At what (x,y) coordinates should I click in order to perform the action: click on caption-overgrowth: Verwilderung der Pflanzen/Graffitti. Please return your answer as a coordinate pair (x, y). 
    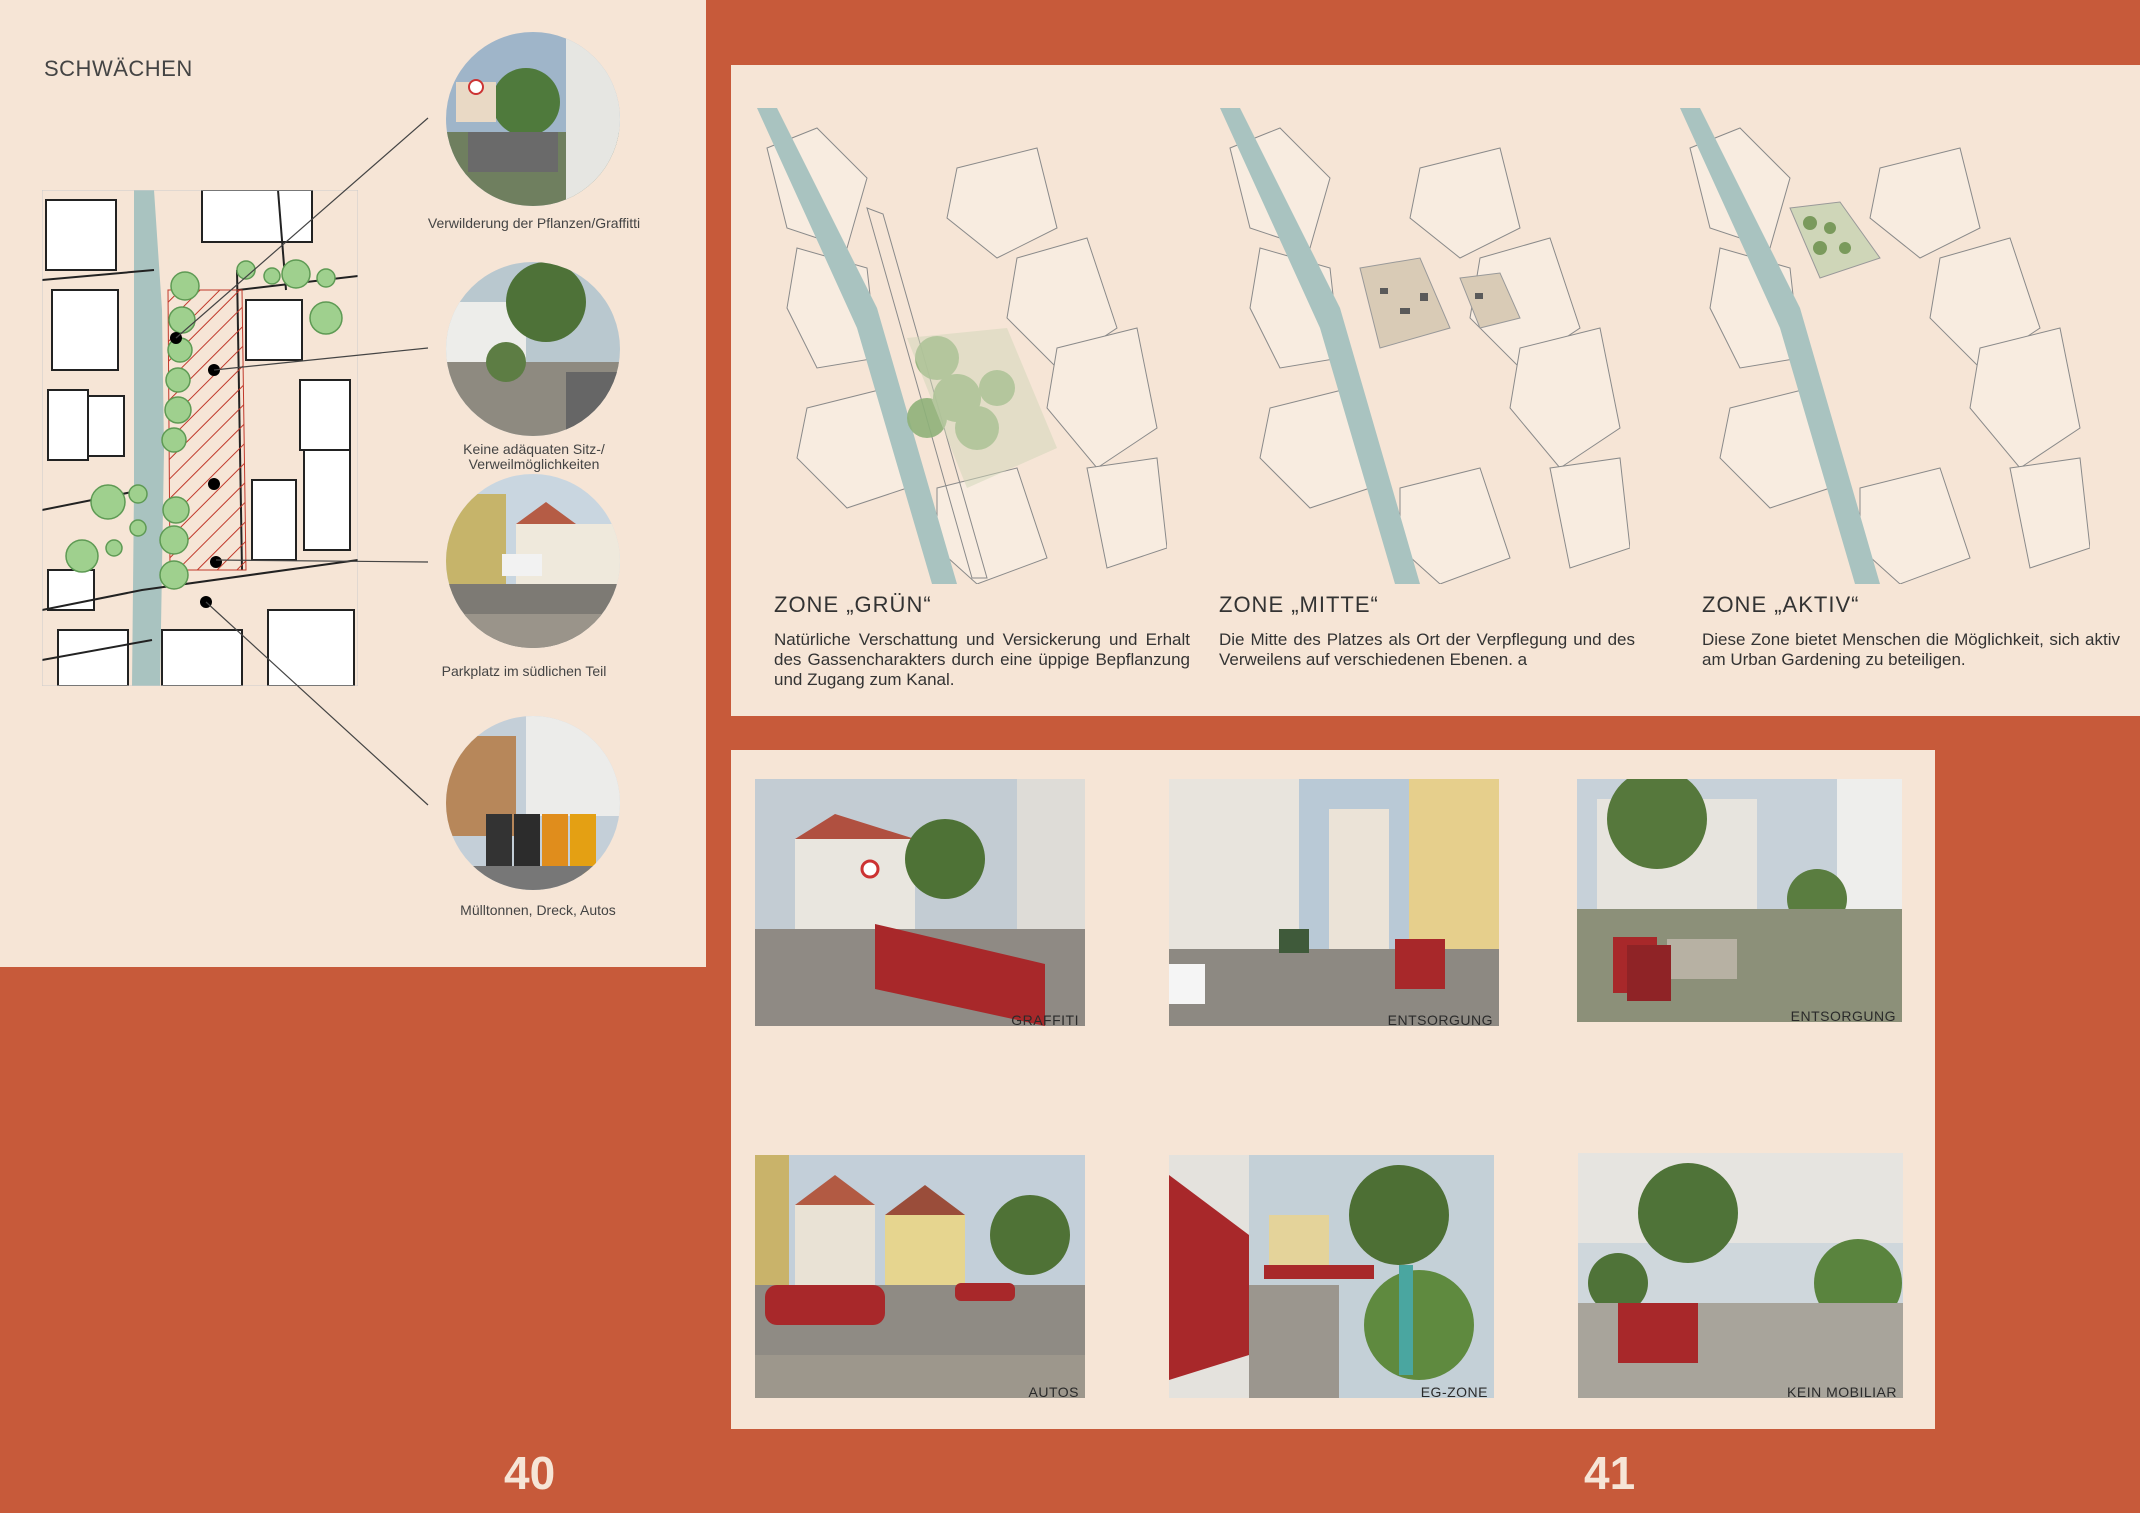
    Looking at the image, I should click on (534, 223).